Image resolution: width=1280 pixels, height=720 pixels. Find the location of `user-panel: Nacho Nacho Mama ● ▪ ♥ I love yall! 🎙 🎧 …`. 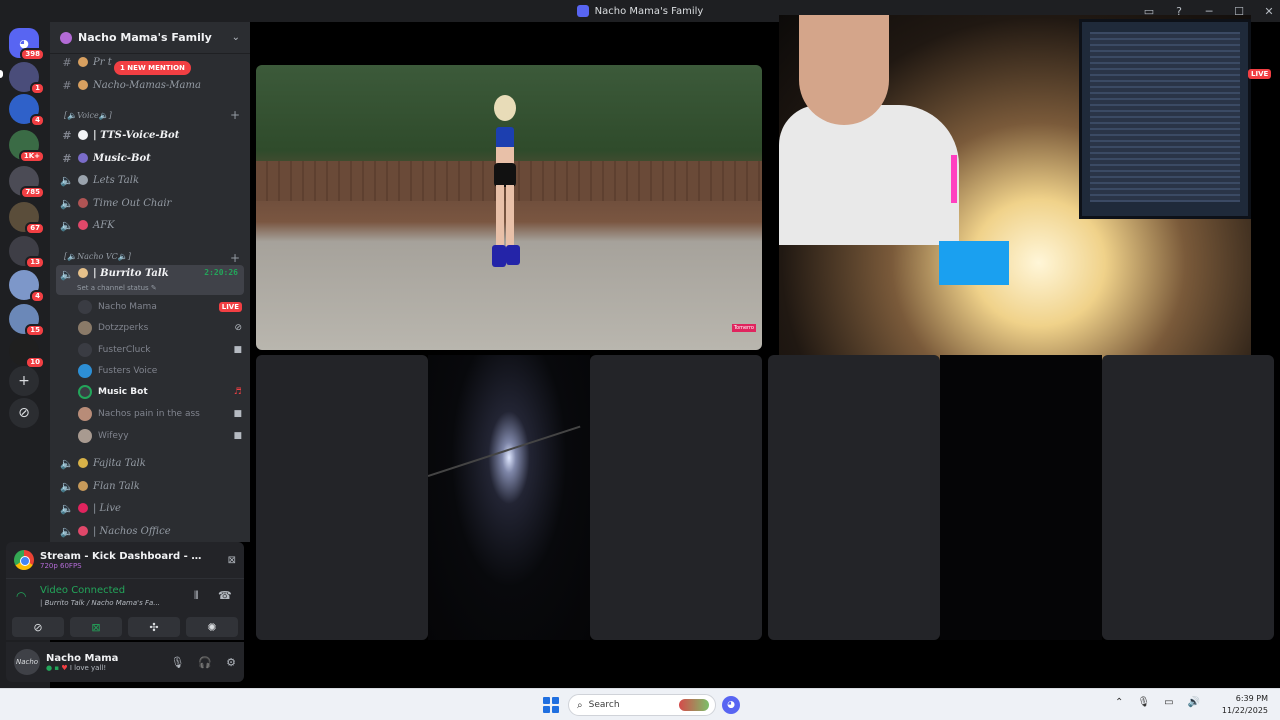

user-panel: Nacho Nacho Mama ● ▪ ♥ I love yall! 🎙 🎧 … is located at coordinates (125, 662).